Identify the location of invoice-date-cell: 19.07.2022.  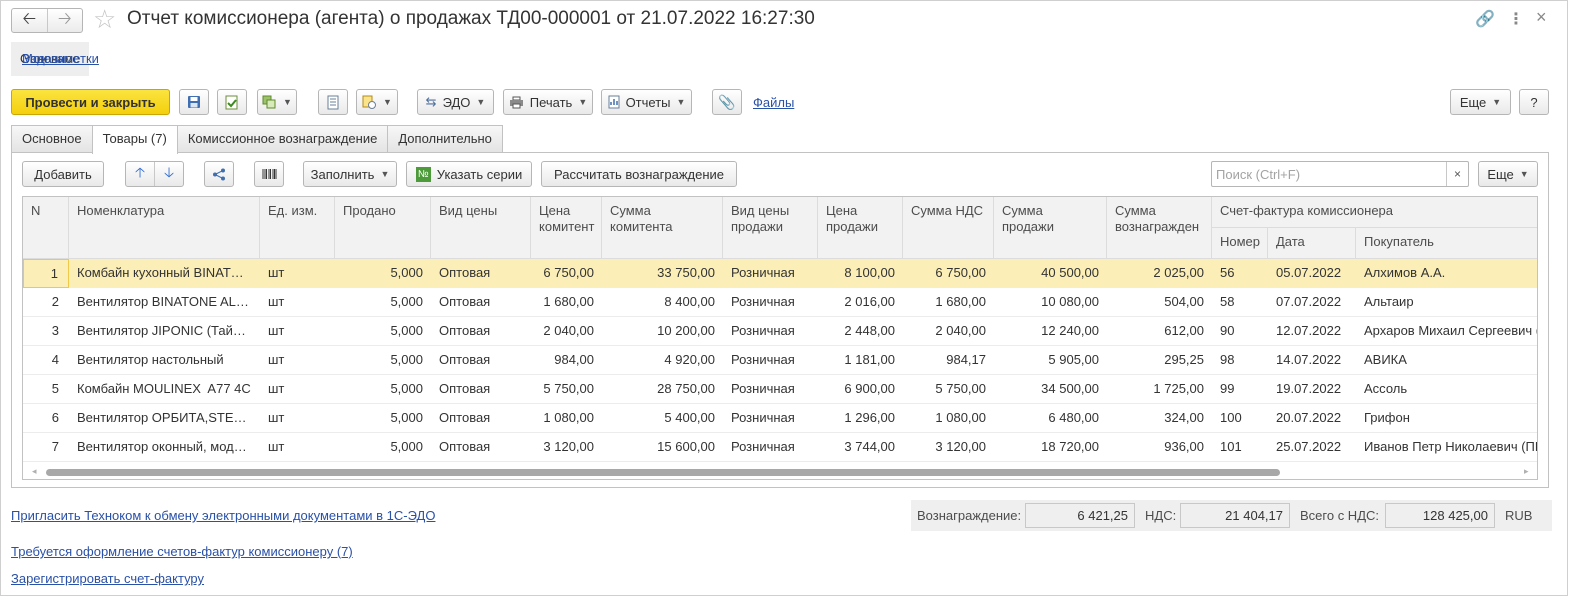
(1312, 389).